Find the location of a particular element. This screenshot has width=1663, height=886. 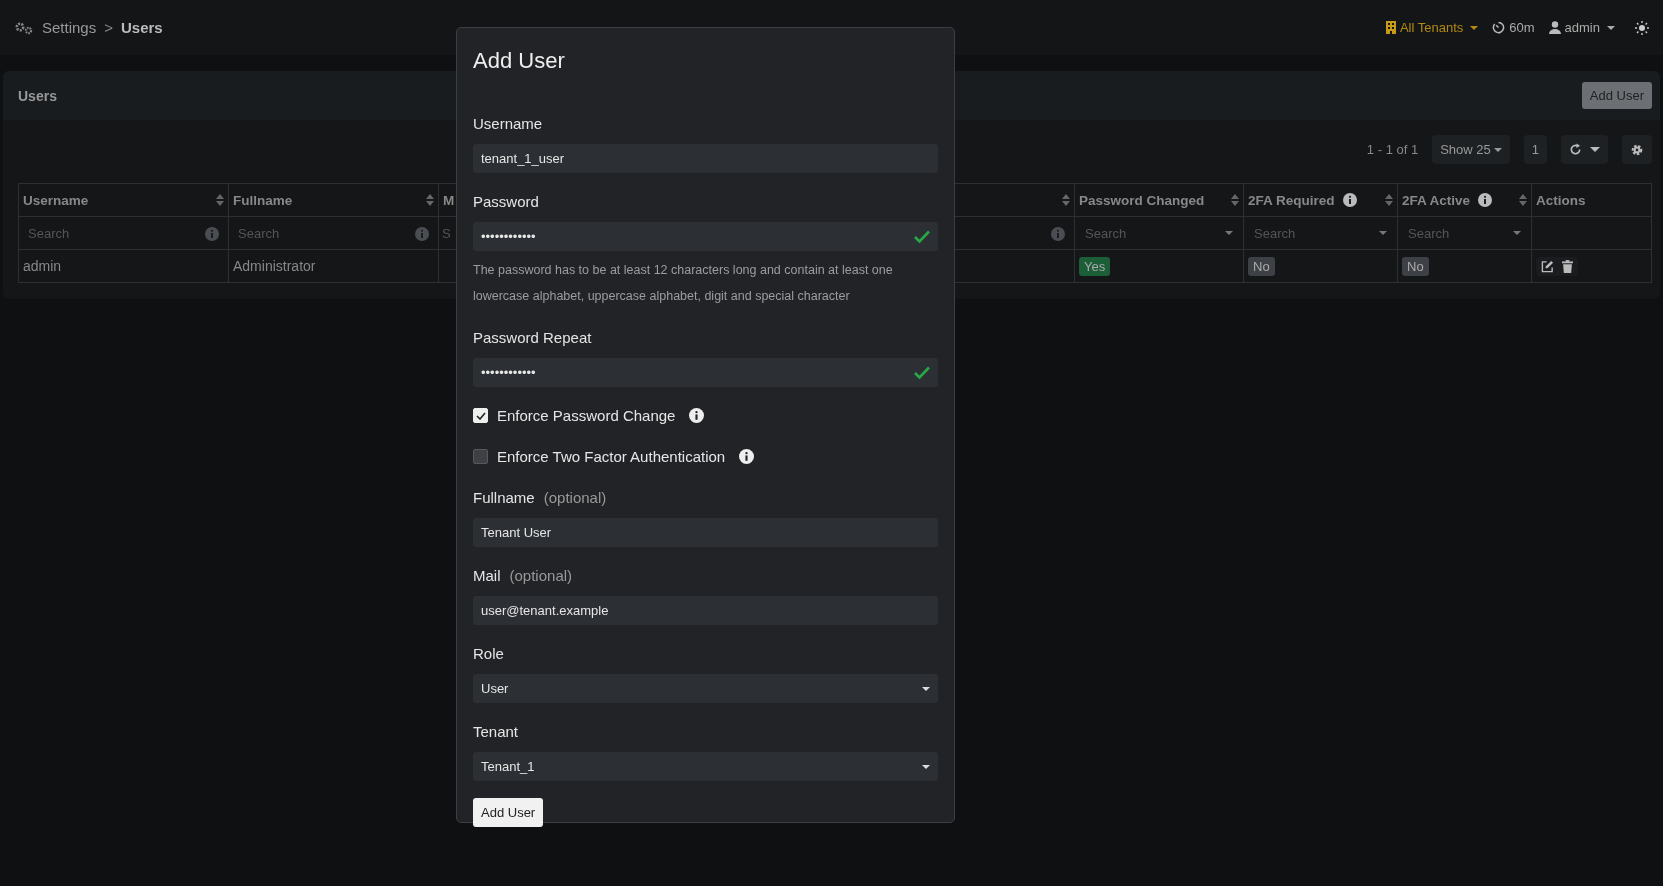

field-label: Password is located at coordinates (506, 201).